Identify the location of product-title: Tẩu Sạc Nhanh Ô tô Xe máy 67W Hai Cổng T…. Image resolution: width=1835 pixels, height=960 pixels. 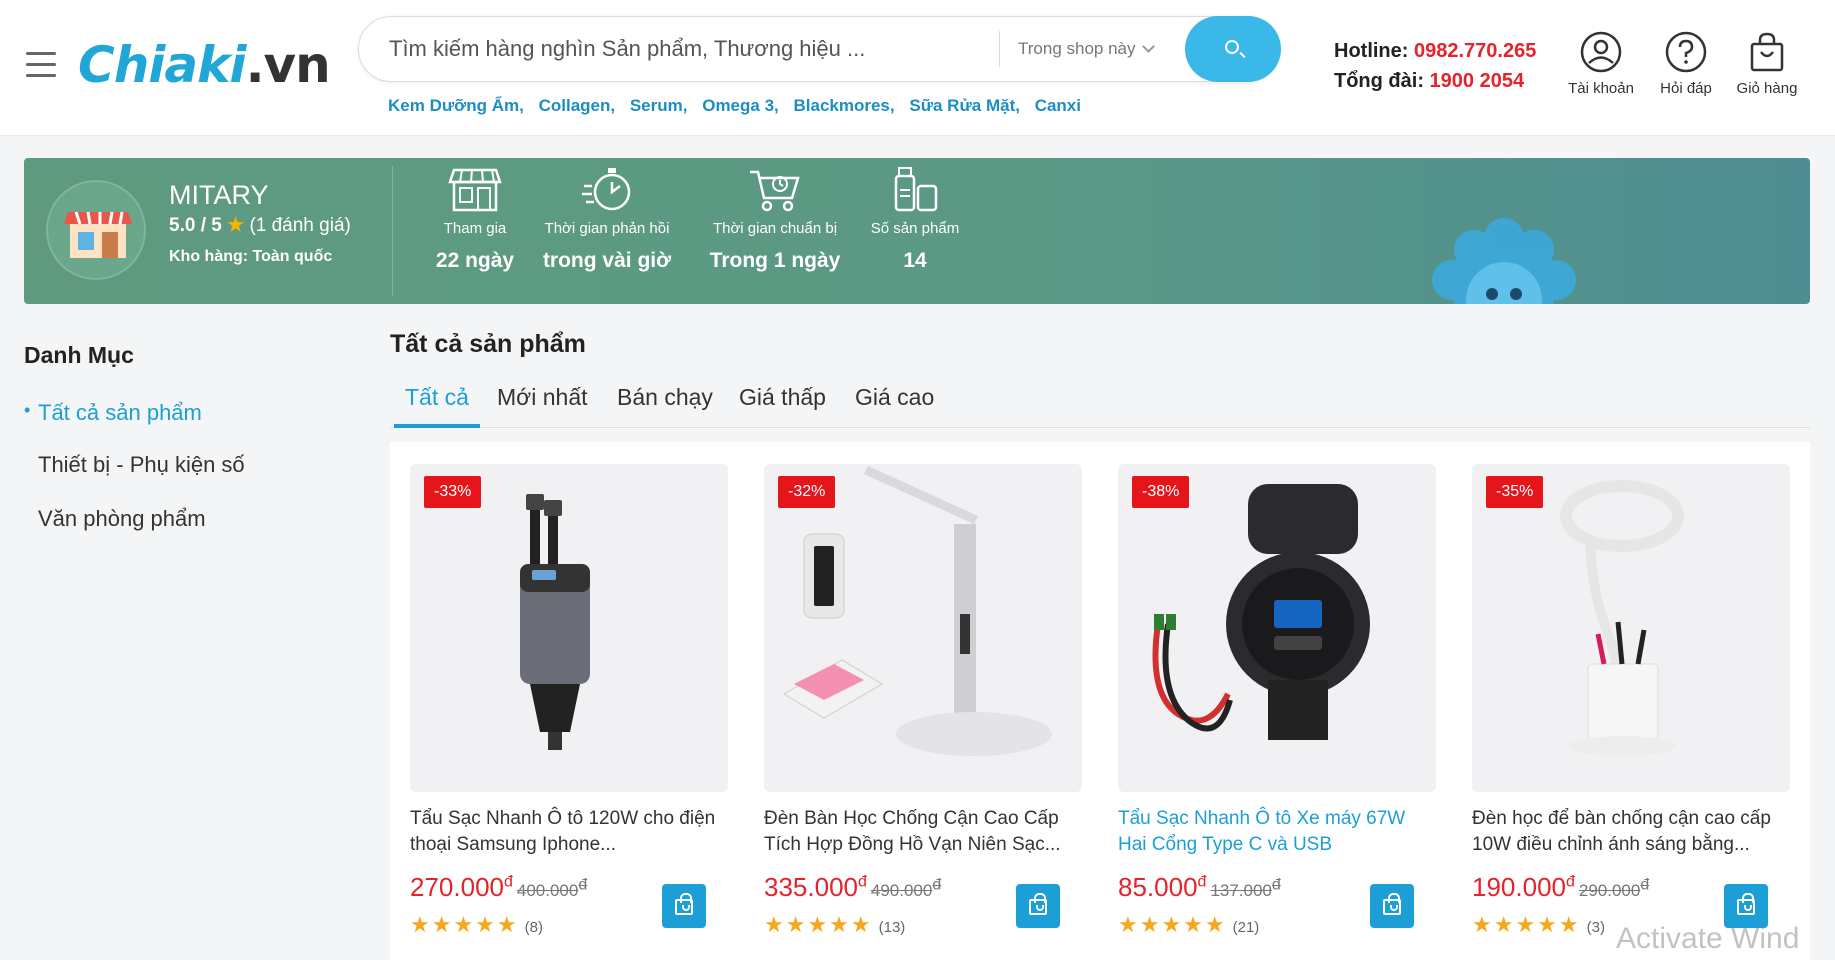
(1277, 832).